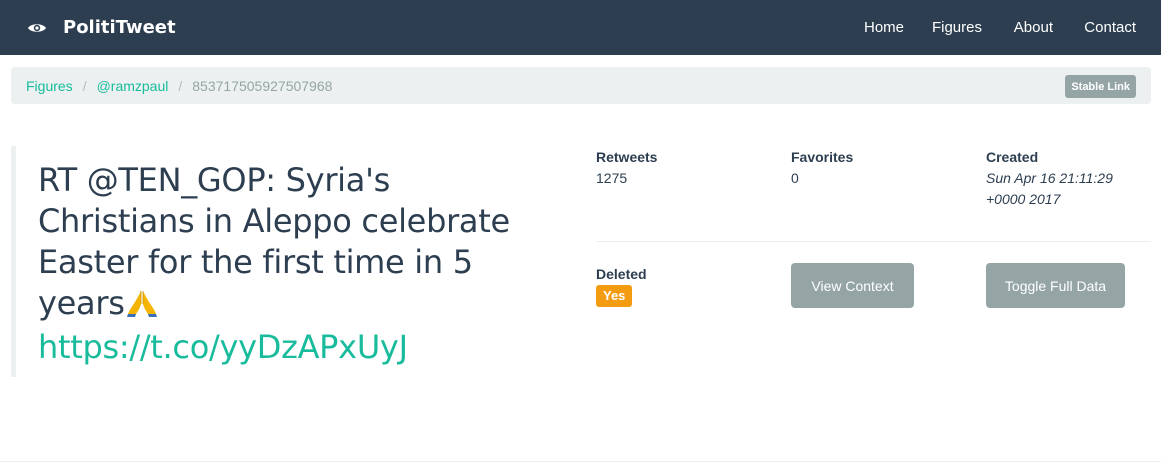  I want to click on brand-link: PolitiTweet, so click(101, 27).